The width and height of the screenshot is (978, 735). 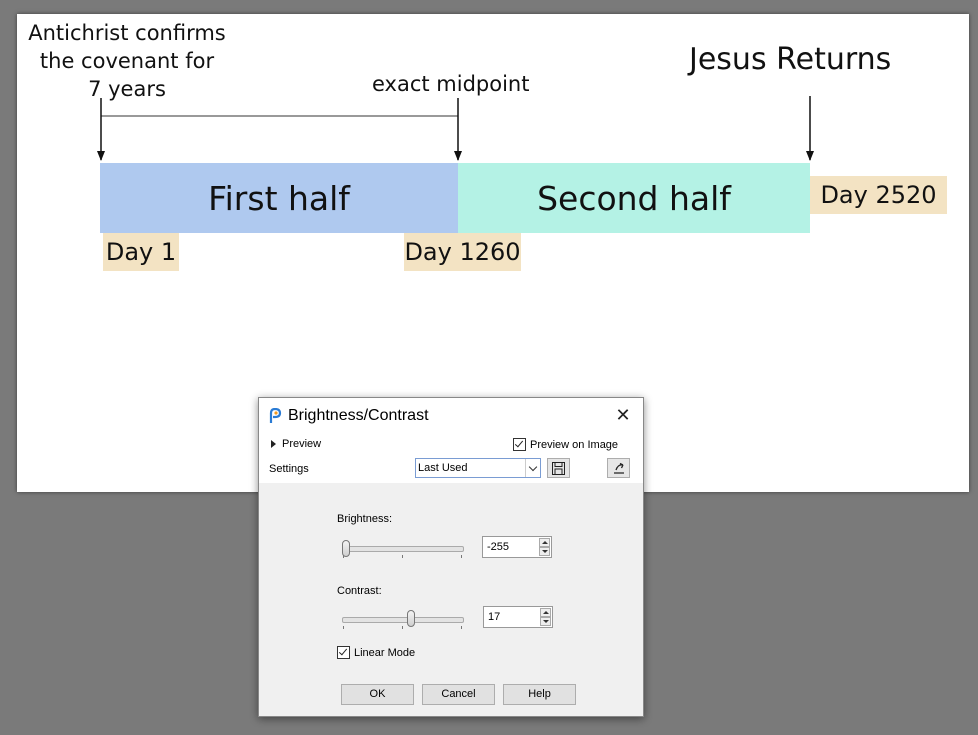 What do you see at coordinates (458, 694) in the screenshot?
I see `cancel-button: Cancel` at bounding box center [458, 694].